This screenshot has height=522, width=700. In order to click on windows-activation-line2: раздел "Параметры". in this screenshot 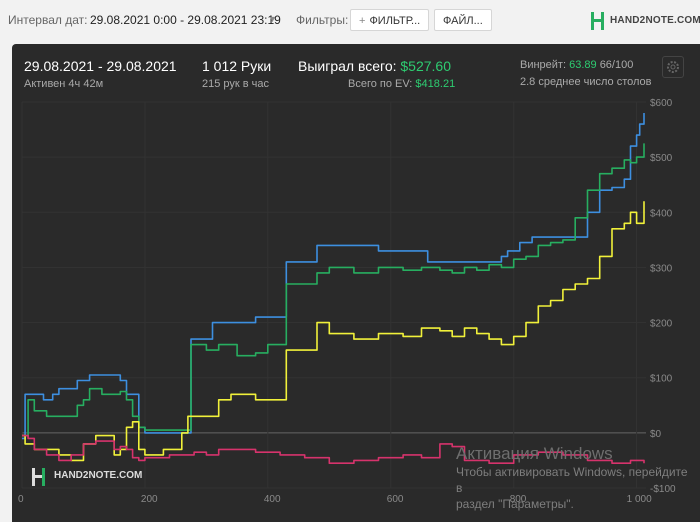, I will do `click(515, 504)`.